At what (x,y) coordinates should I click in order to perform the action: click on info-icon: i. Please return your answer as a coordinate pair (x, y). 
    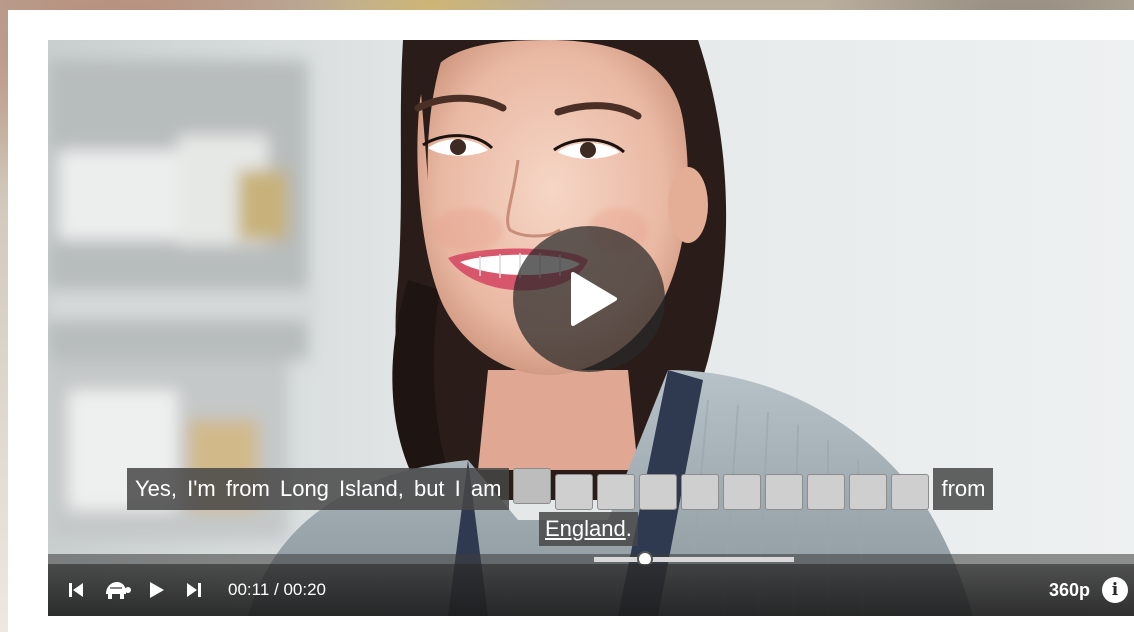
    Looking at the image, I should click on (1115, 590).